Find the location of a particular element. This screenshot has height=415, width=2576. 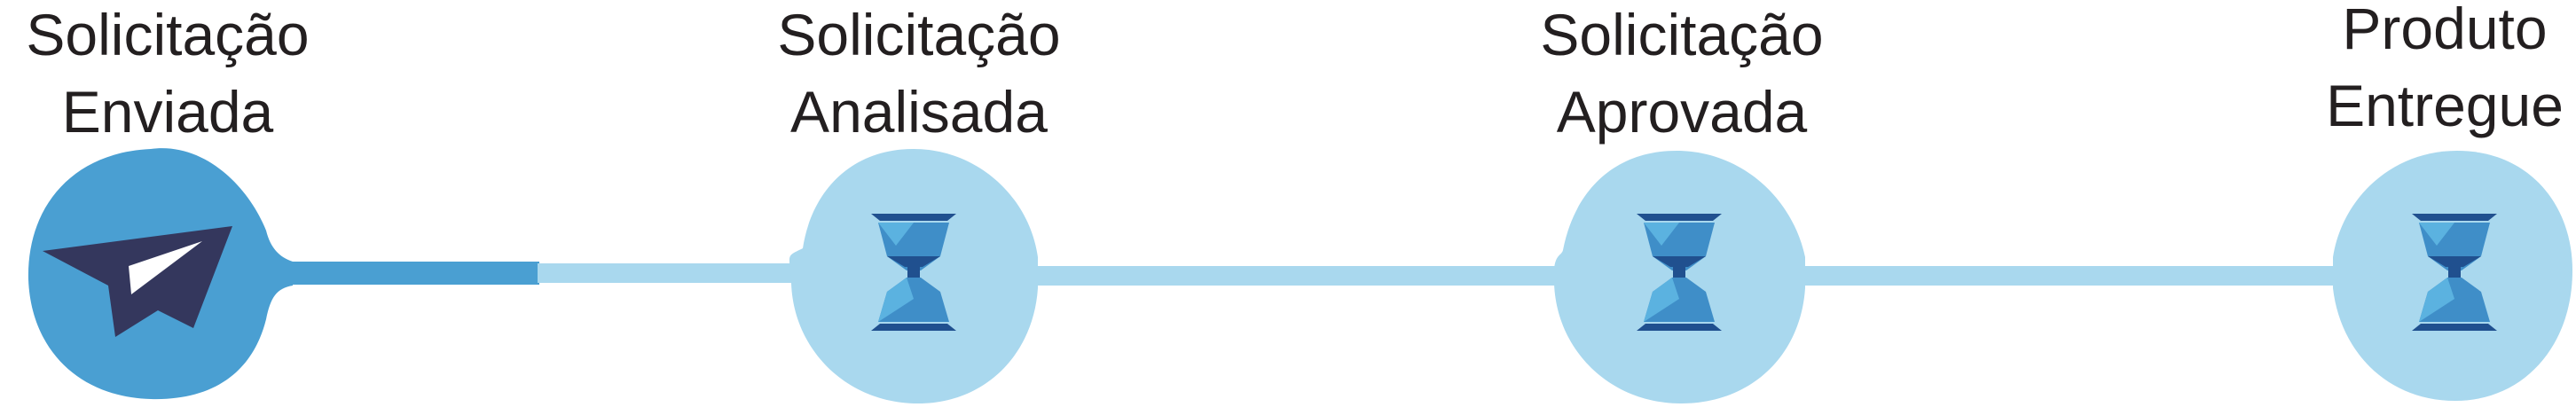

step-label-delivered: Produto Entregue is located at coordinates (2445, 69).